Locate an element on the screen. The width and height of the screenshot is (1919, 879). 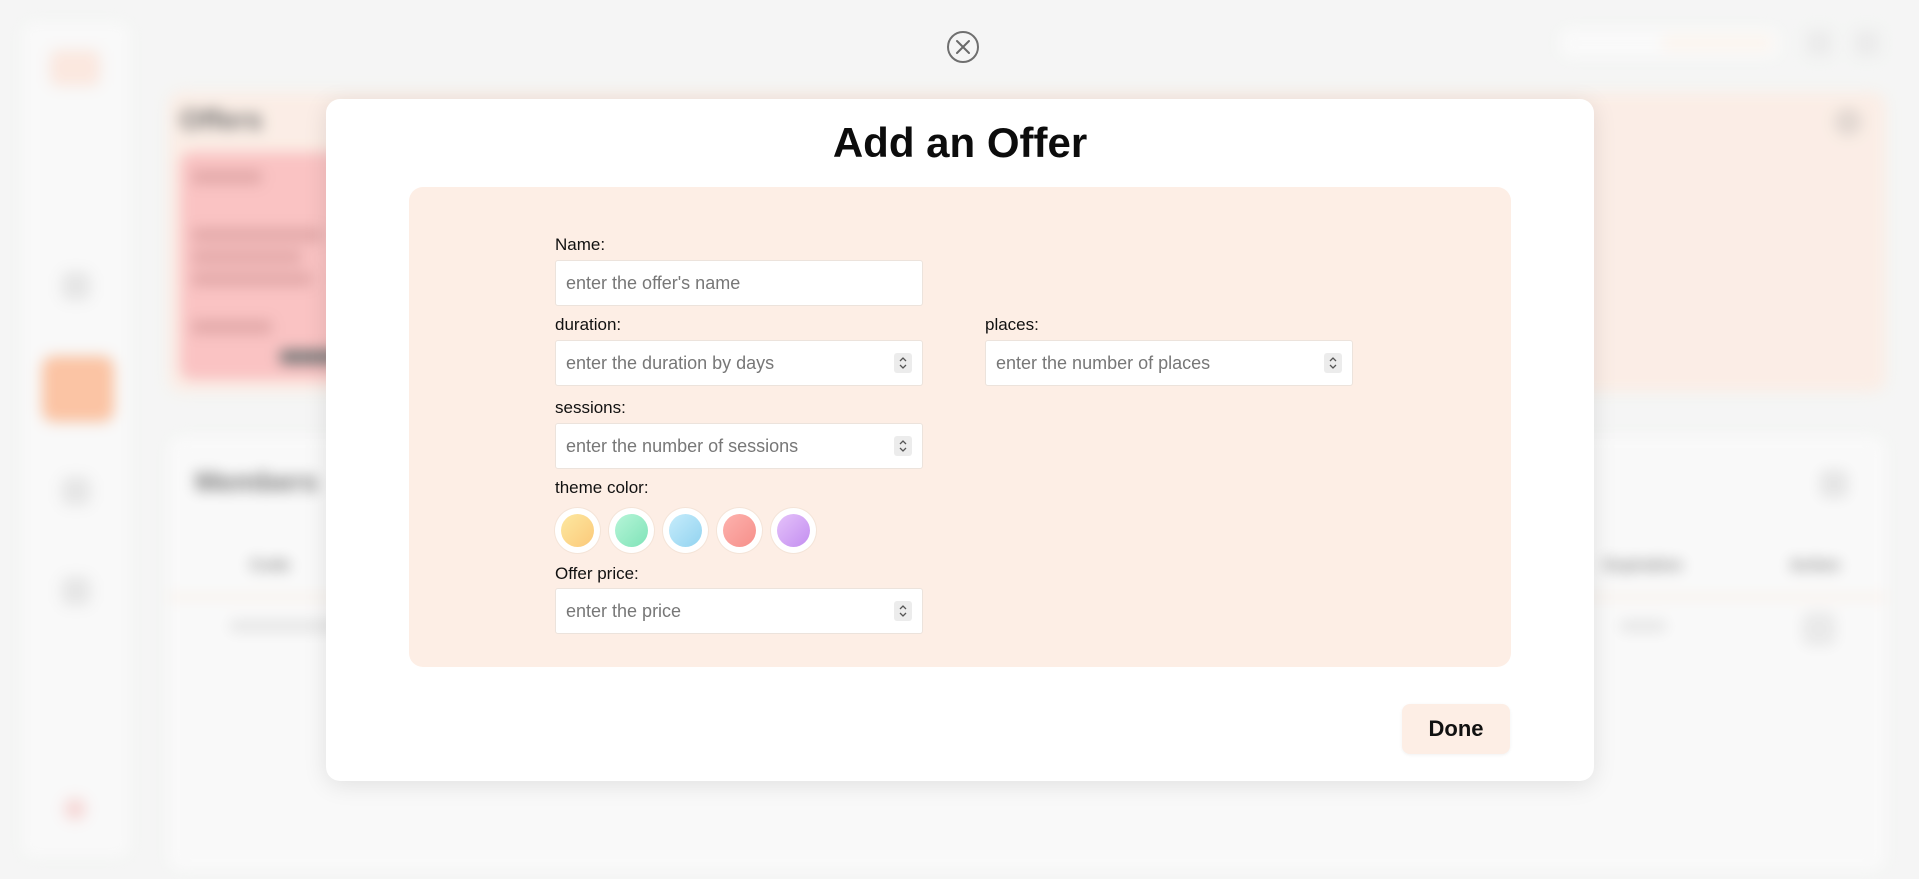
duration-field is located at coordinates (739, 363).